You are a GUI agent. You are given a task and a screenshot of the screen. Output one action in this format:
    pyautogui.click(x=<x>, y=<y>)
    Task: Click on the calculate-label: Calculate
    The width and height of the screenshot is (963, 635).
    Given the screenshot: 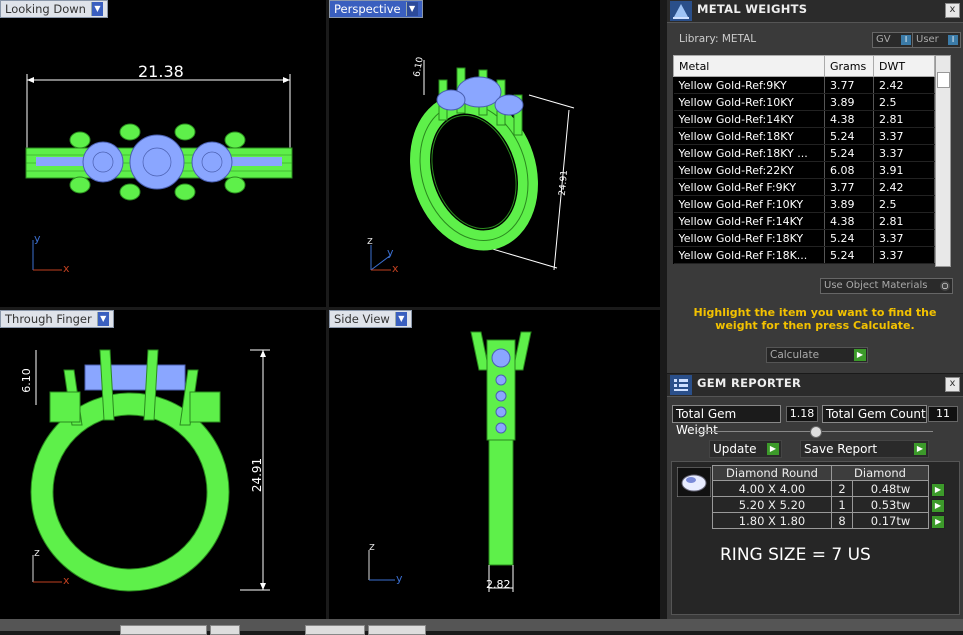 What is the action you would take?
    pyautogui.click(x=795, y=355)
    